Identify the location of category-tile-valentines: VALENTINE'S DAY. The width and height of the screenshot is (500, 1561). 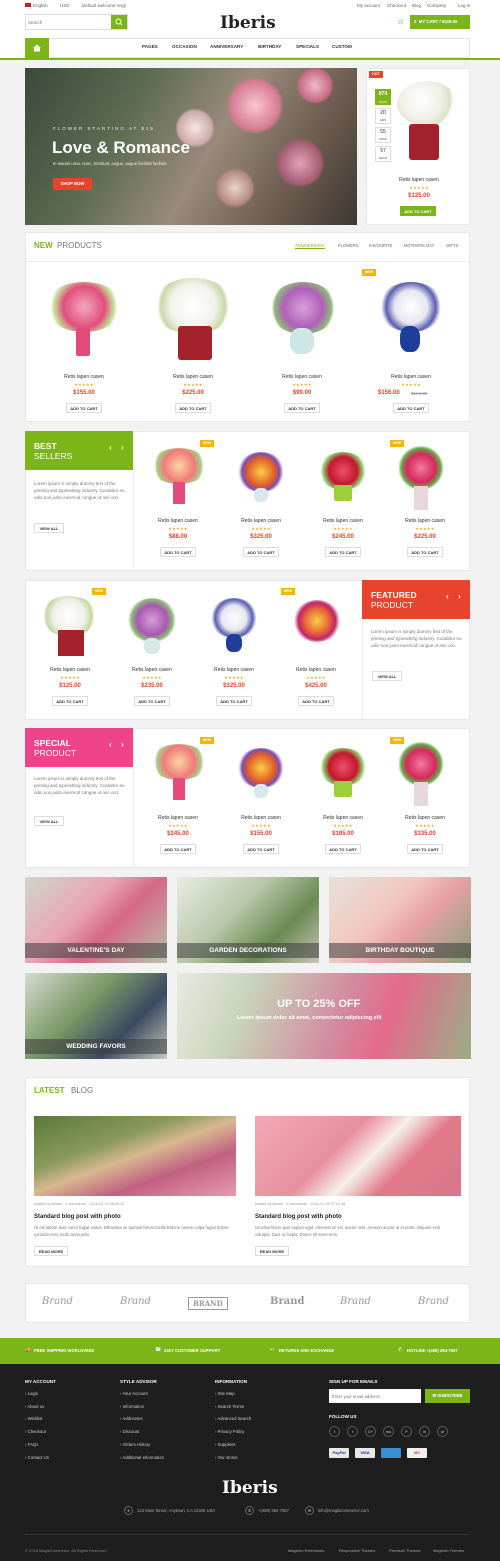
(96, 920).